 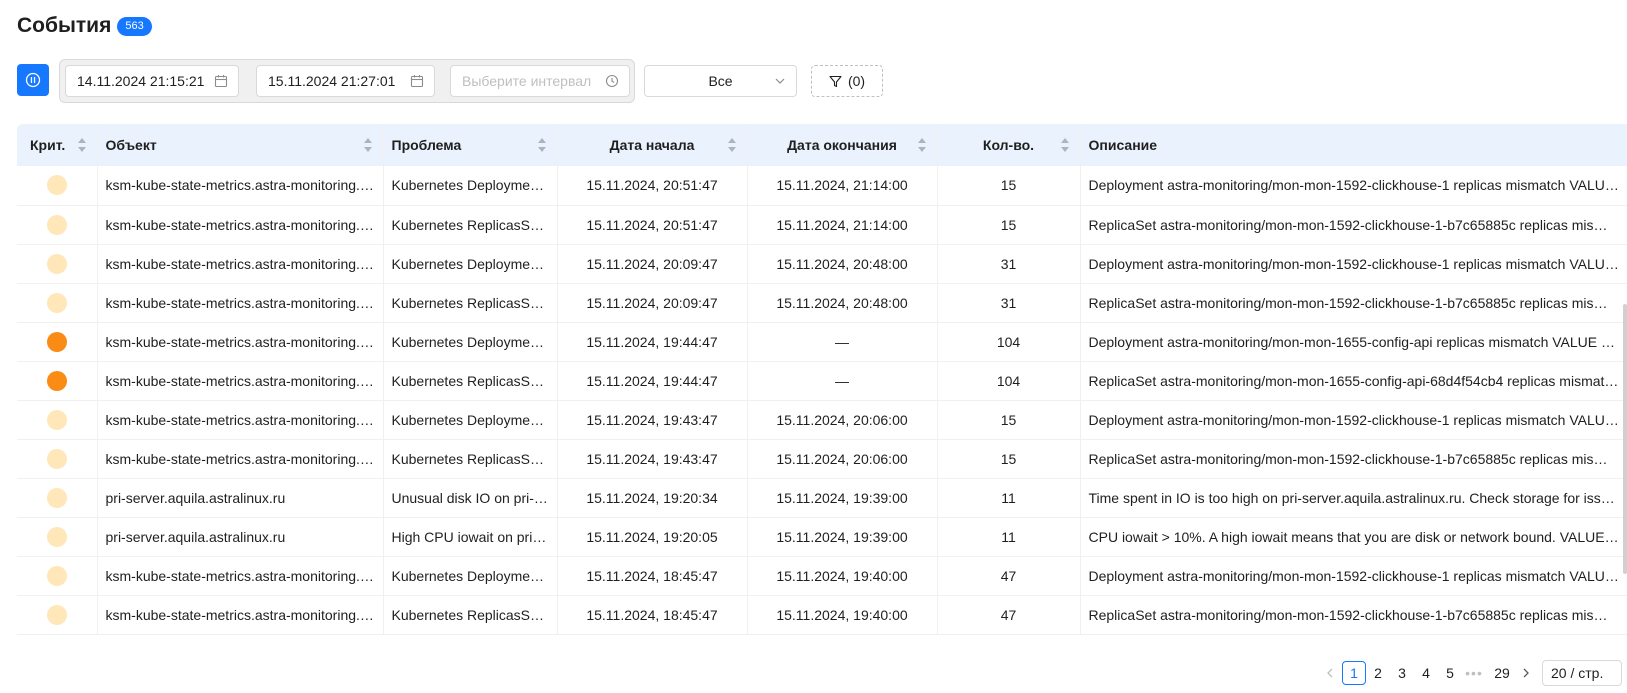 What do you see at coordinates (1426, 673) in the screenshot?
I see `page-4-button: 4` at bounding box center [1426, 673].